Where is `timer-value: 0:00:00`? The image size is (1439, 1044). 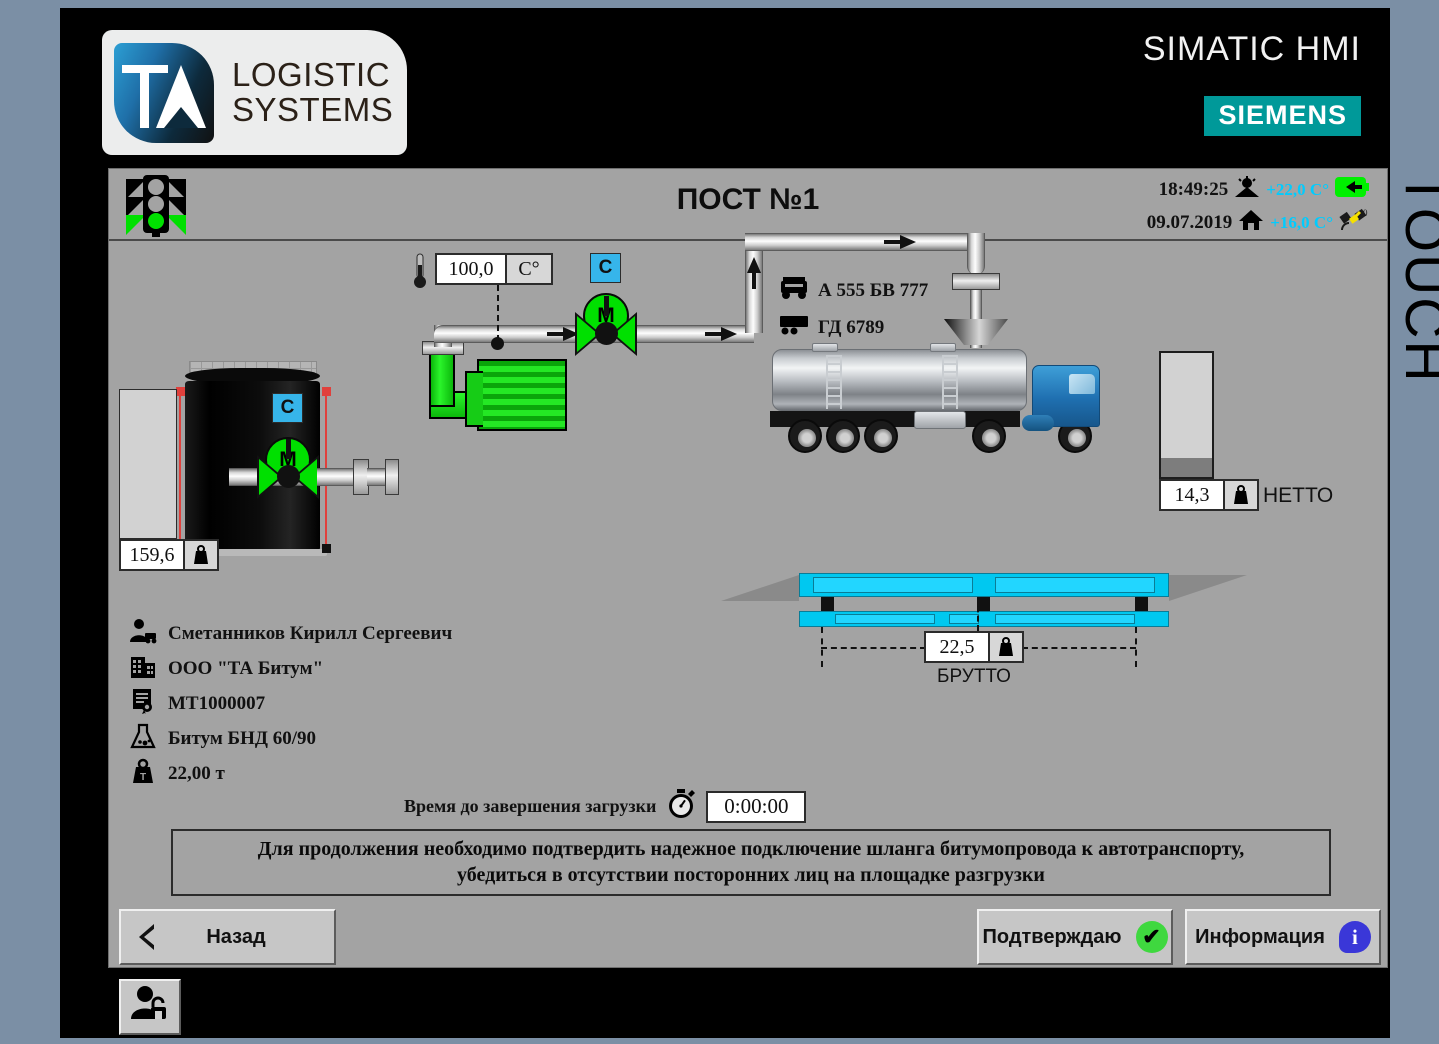 timer-value: 0:00:00 is located at coordinates (756, 806).